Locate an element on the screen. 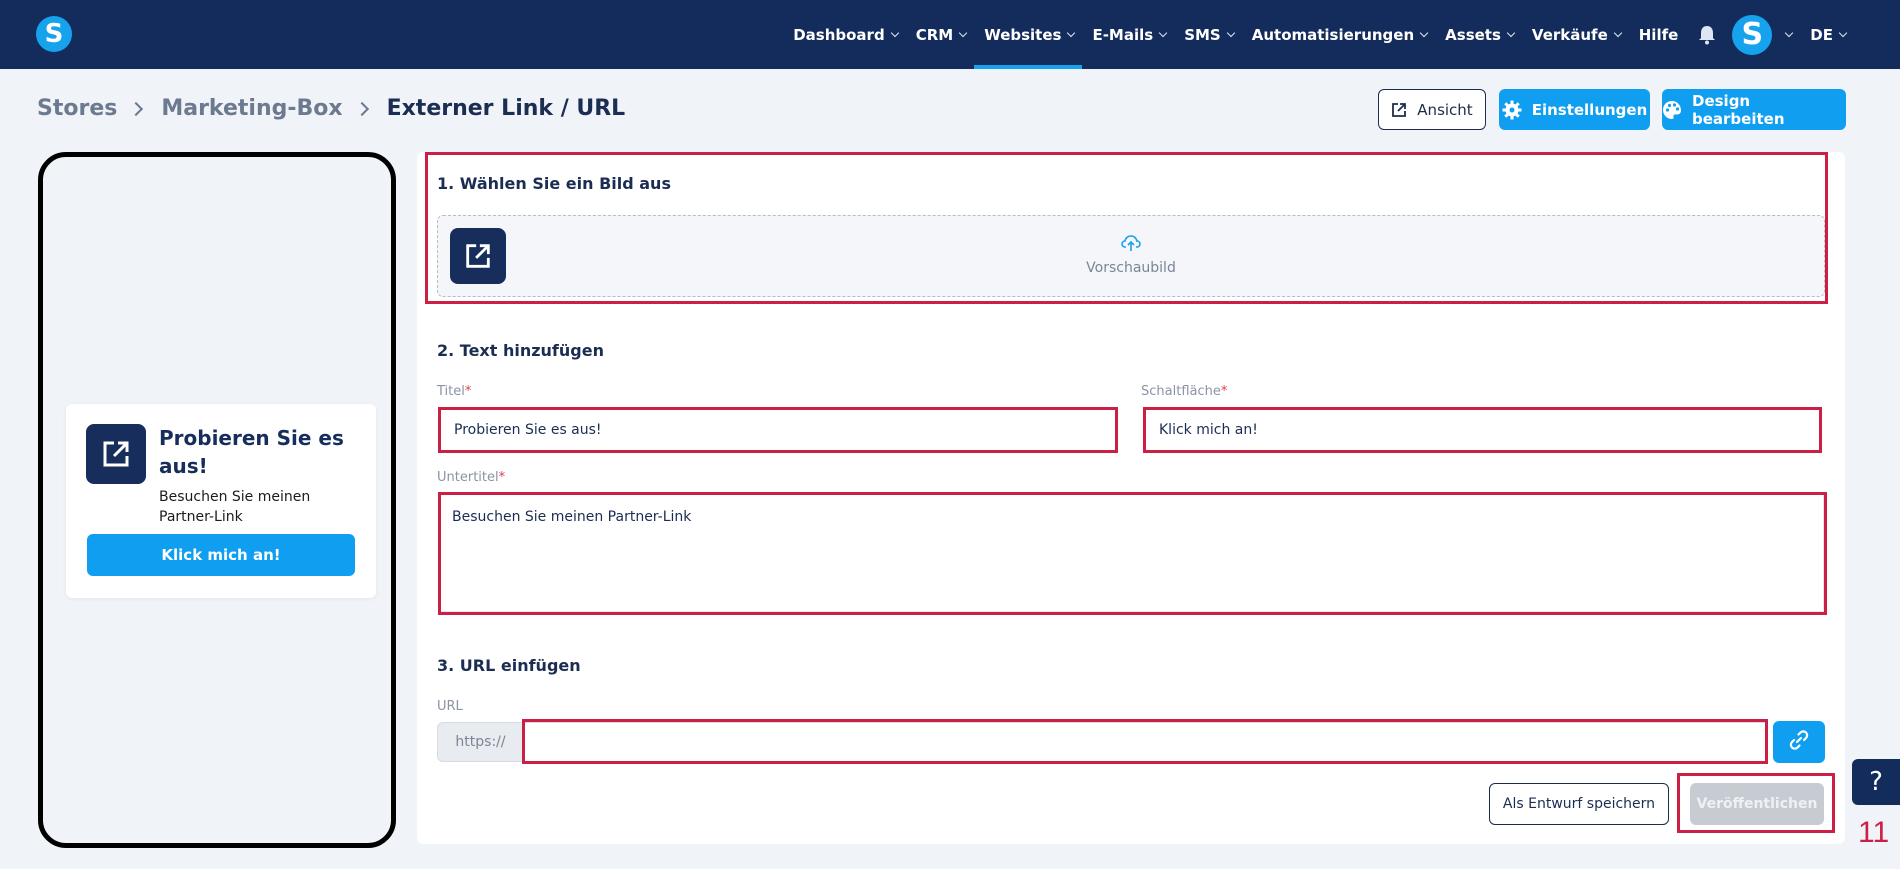 The width and height of the screenshot is (1900, 869). nav-help-label: Hilfe is located at coordinates (1658, 34).